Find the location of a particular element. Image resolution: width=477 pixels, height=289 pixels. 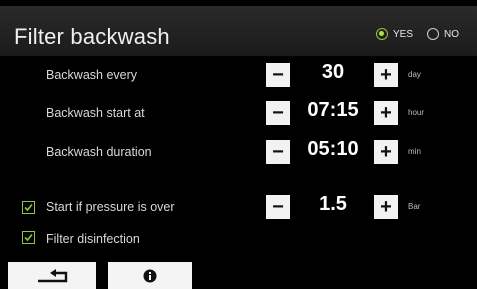

setting-label: Backwash duration is located at coordinates (99, 152).